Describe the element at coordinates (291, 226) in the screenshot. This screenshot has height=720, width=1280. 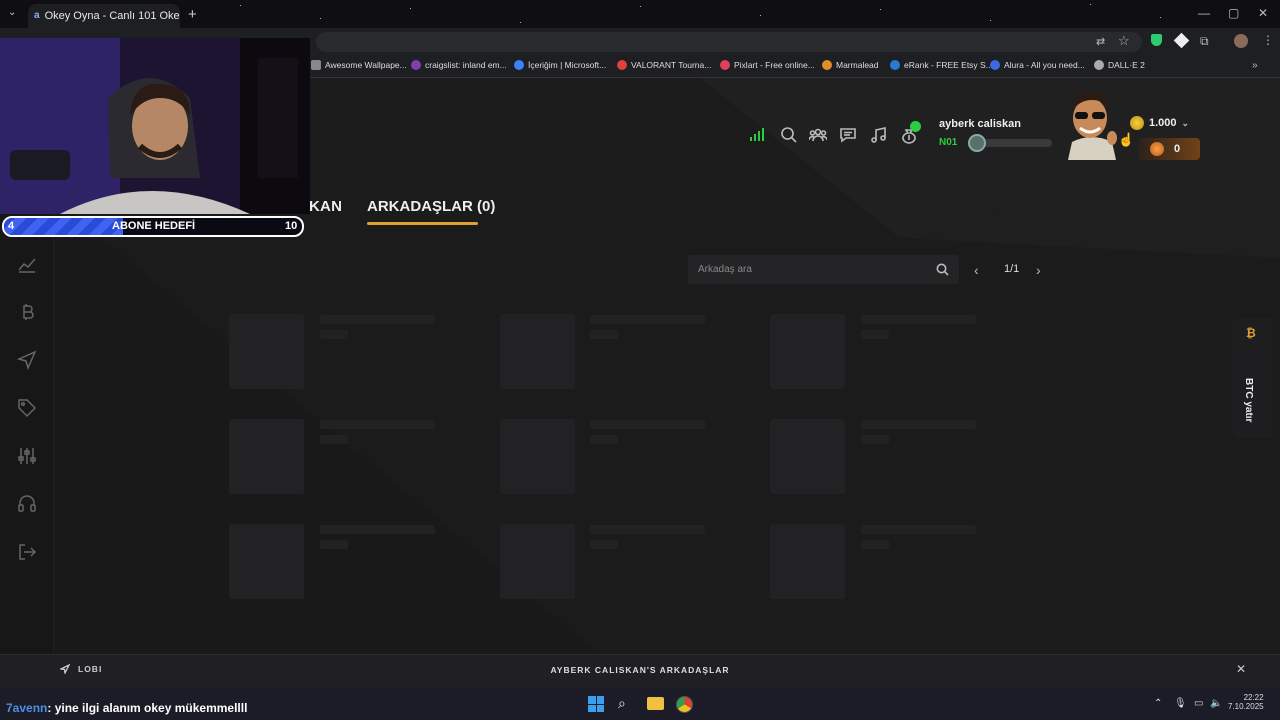
I see `goal-max: 10` at that location.